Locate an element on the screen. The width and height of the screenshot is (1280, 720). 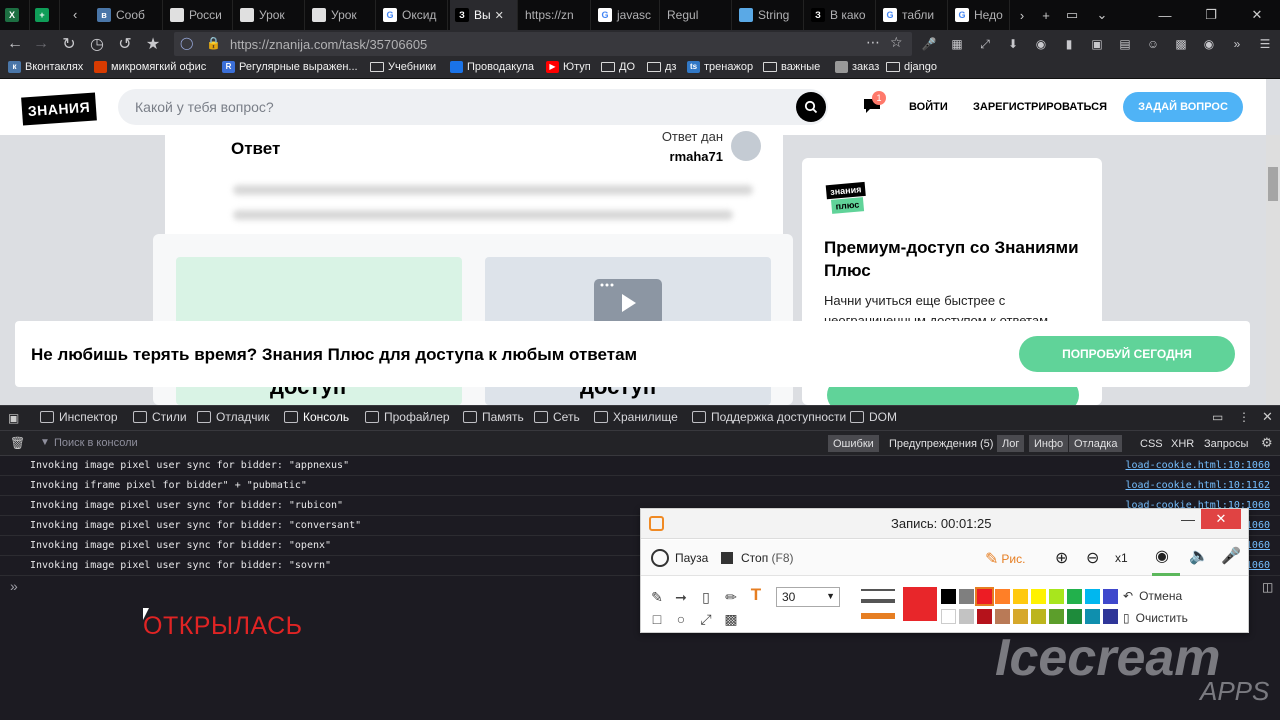
color-extension-icon: ▩ is located at coordinates (1181, 44).